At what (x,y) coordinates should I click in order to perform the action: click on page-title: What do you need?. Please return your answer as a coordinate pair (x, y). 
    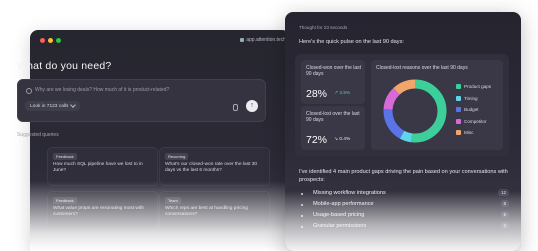
    Looking at the image, I should click on (64, 66).